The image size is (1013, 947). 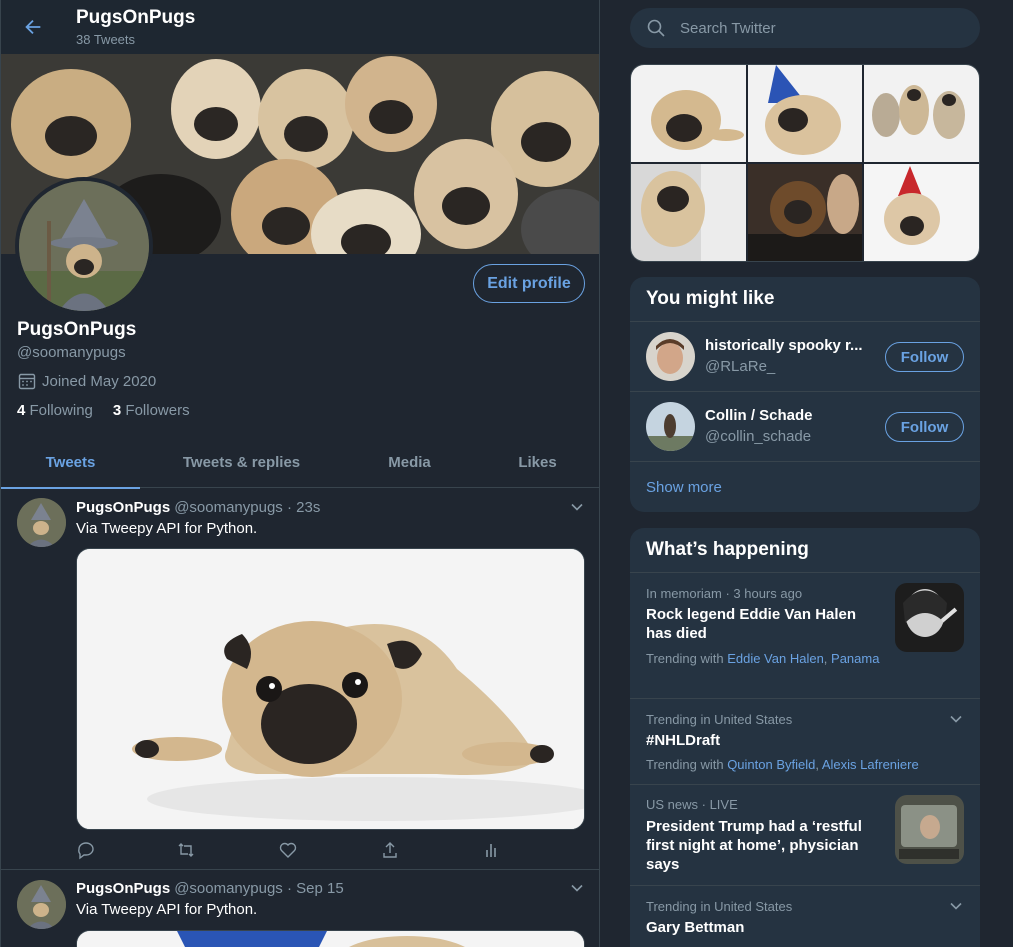 What do you see at coordinates (805, 163) in the screenshot?
I see `media-gallery` at bounding box center [805, 163].